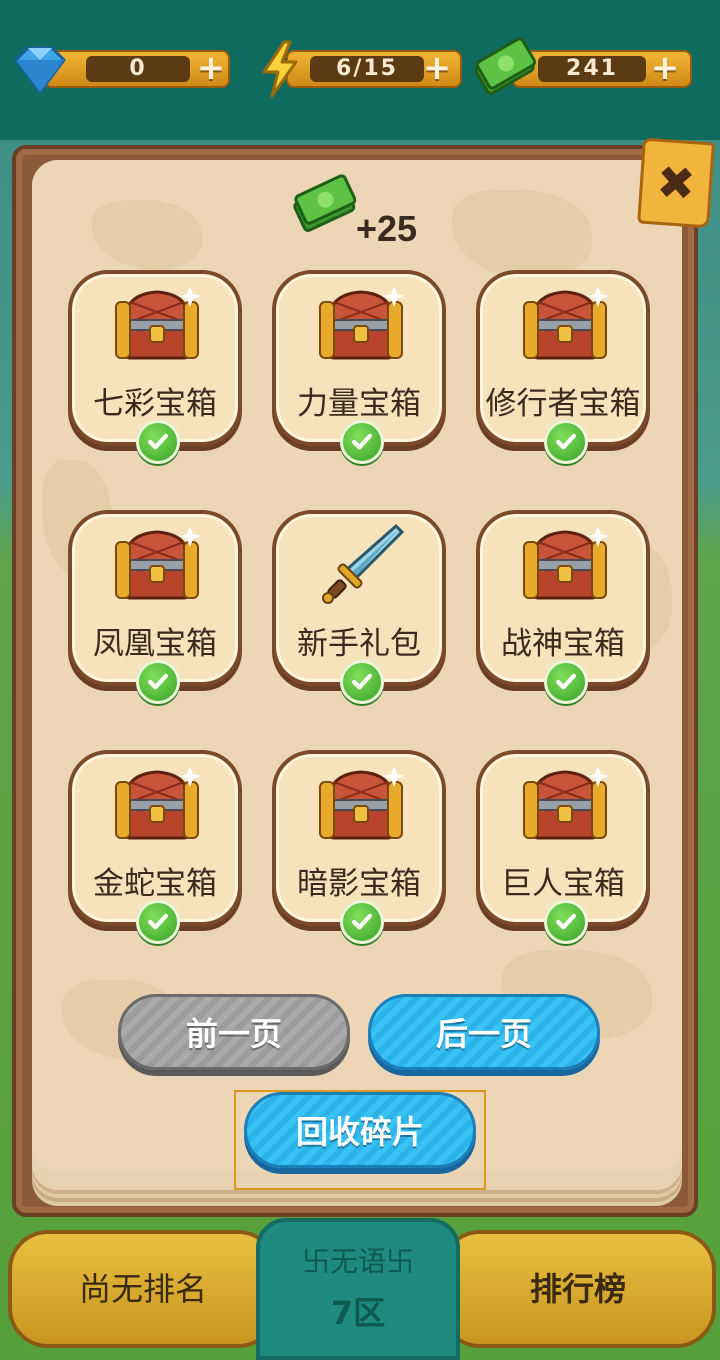 This screenshot has height=1360, width=720. What do you see at coordinates (360, 1130) in the screenshot?
I see `recycle-fragments-button: 回收碎片` at bounding box center [360, 1130].